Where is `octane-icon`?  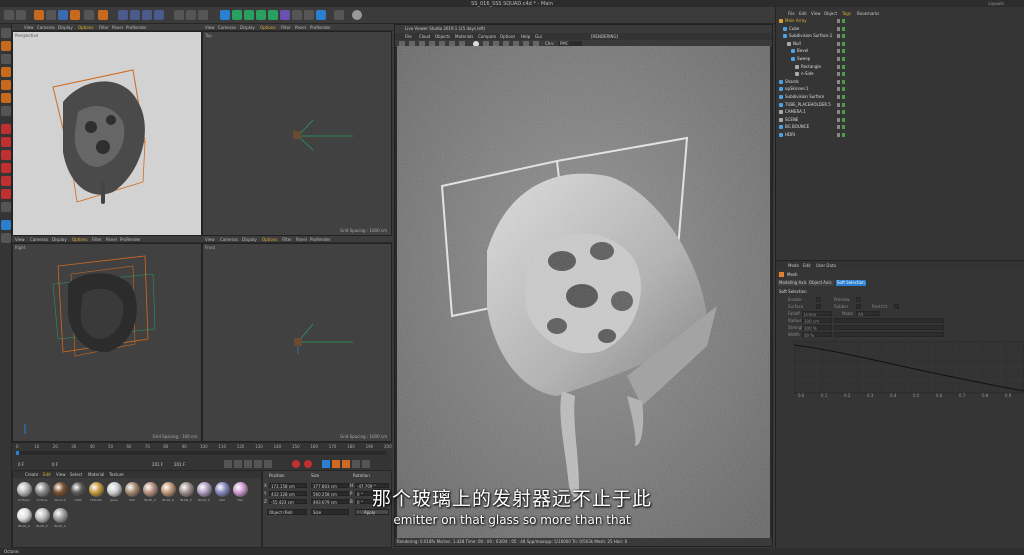 octane-icon is located at coordinates (339, 15).